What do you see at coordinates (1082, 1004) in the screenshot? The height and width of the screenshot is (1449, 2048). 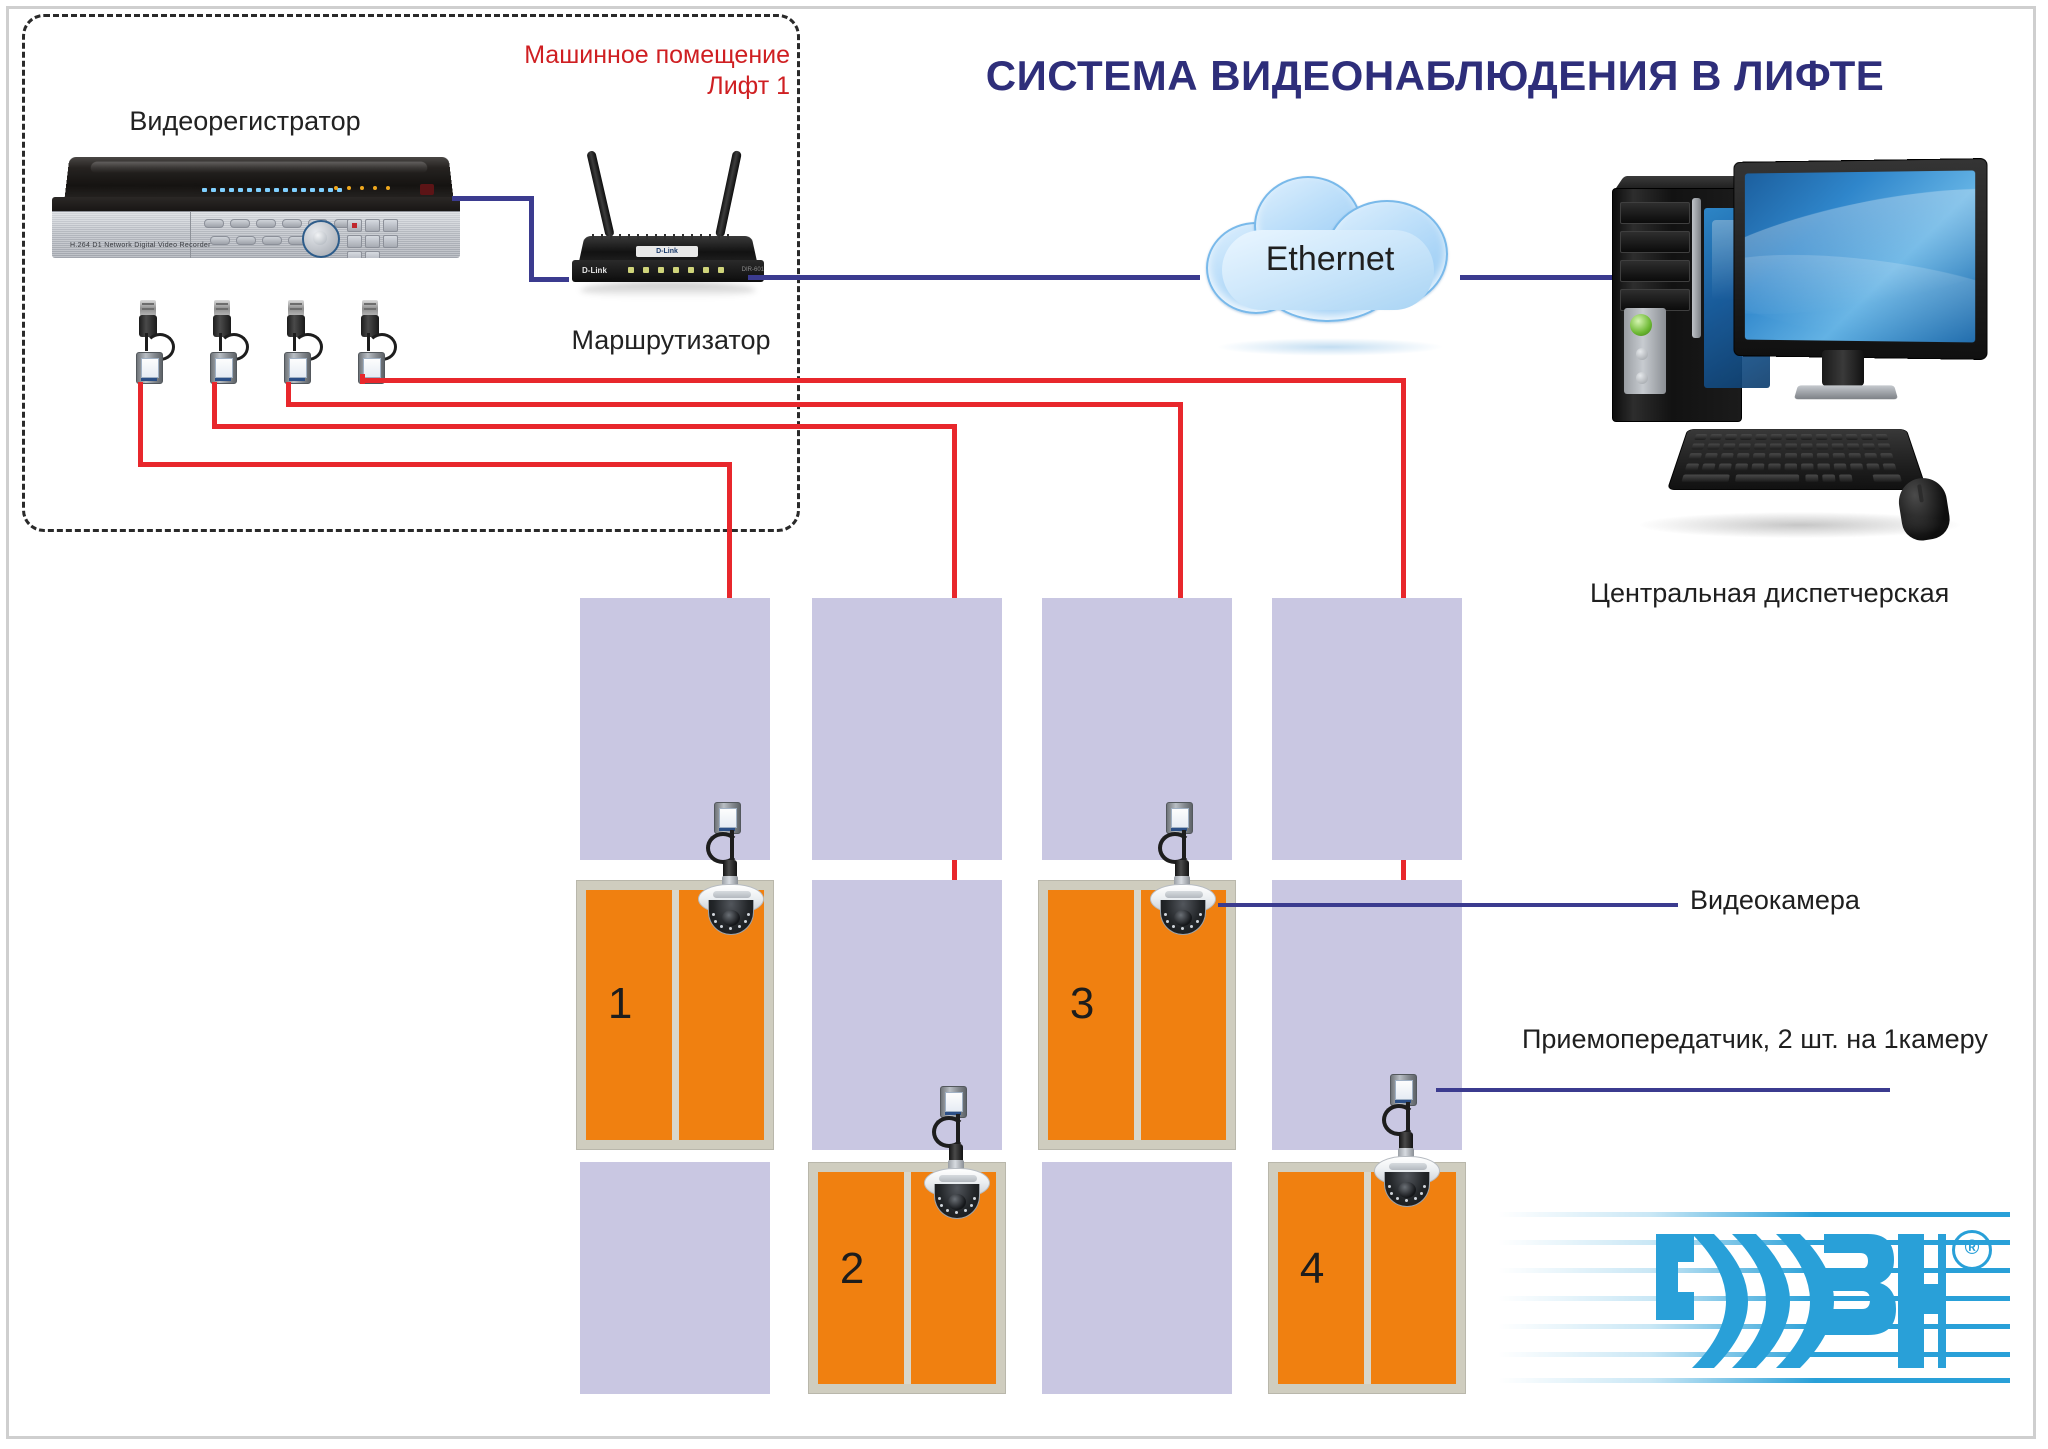 I see `elevator-number: 3` at bounding box center [1082, 1004].